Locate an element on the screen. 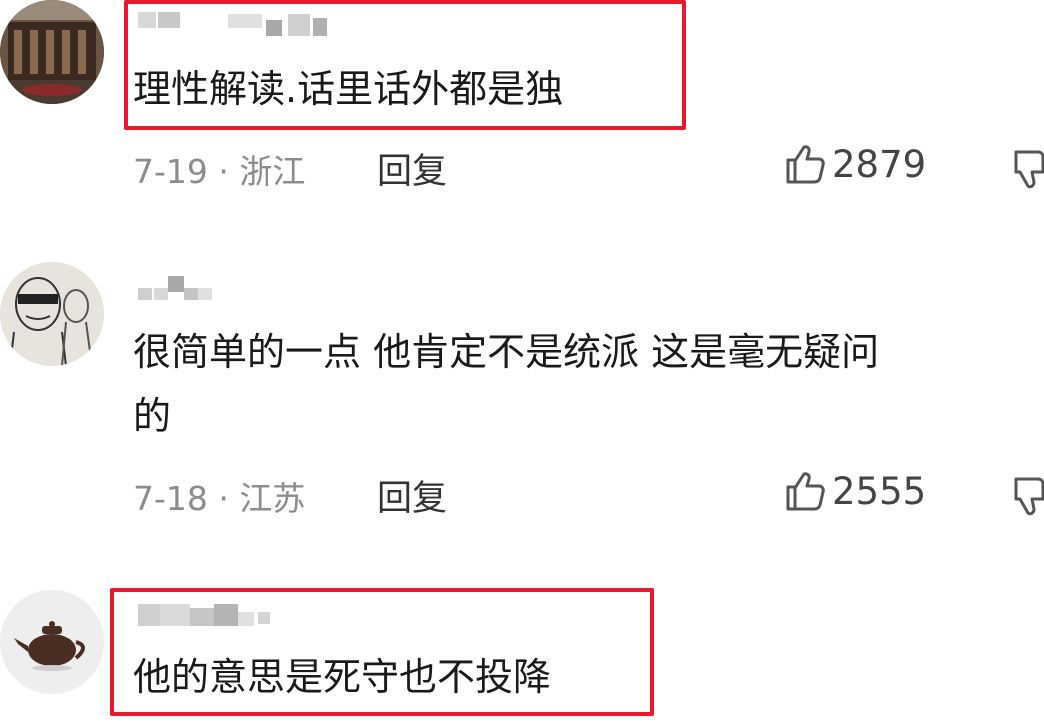 The height and width of the screenshot is (723, 1044). like-button: 2879 is located at coordinates (854, 164).